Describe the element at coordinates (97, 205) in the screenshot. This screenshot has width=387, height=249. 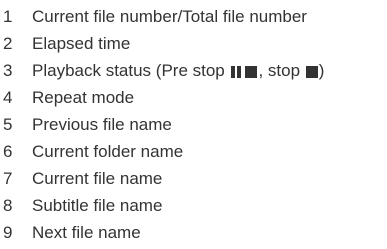
I see `legend-text: Subtitle file name` at that location.